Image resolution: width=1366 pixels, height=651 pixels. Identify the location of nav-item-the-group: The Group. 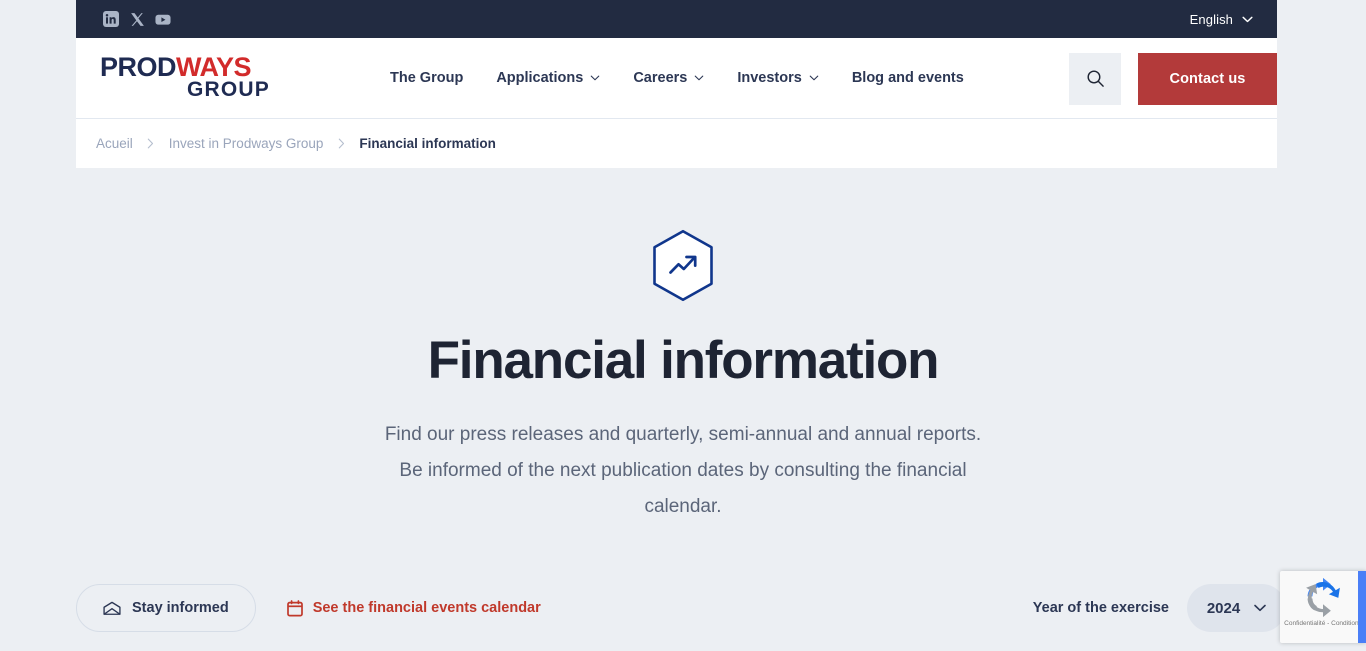
(426, 78).